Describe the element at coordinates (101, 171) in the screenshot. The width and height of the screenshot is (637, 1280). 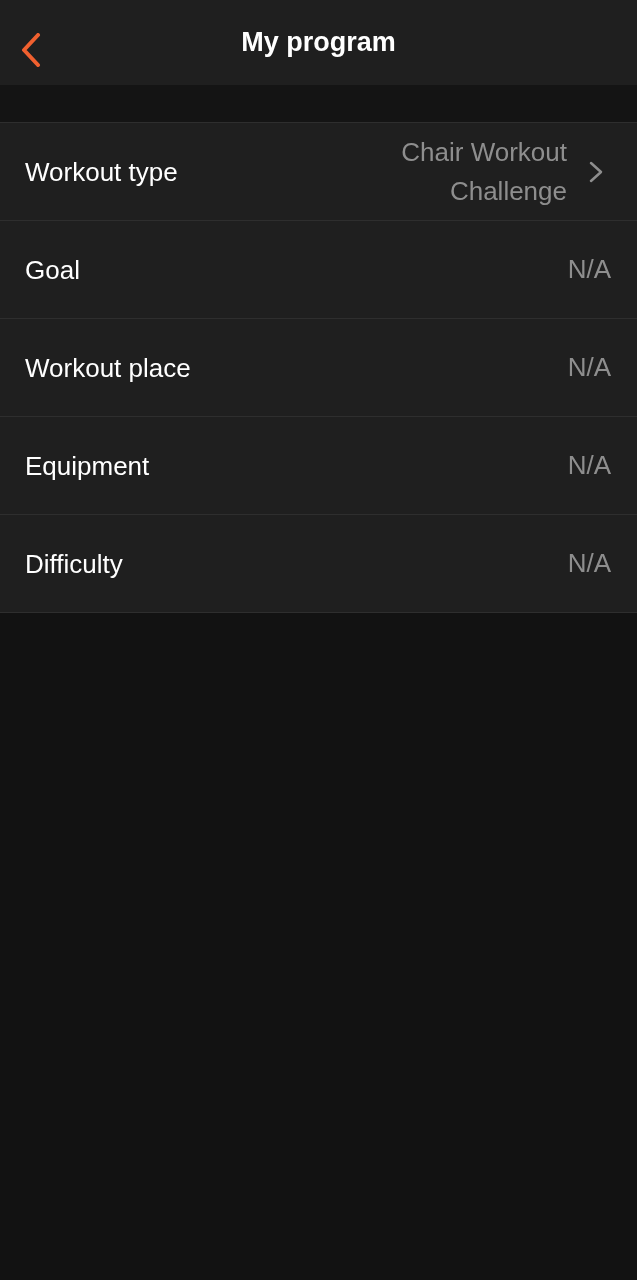
I see `row-label: Workout type` at that location.